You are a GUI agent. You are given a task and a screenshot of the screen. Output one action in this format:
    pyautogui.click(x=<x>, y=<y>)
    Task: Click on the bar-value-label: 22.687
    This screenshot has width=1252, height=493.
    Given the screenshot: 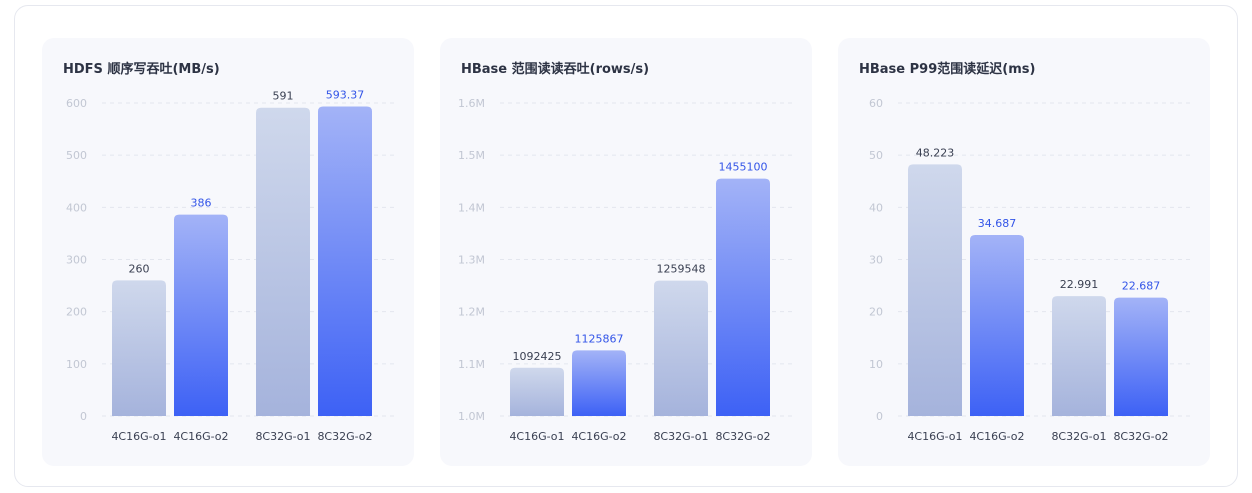 What is the action you would take?
    pyautogui.click(x=1141, y=286)
    